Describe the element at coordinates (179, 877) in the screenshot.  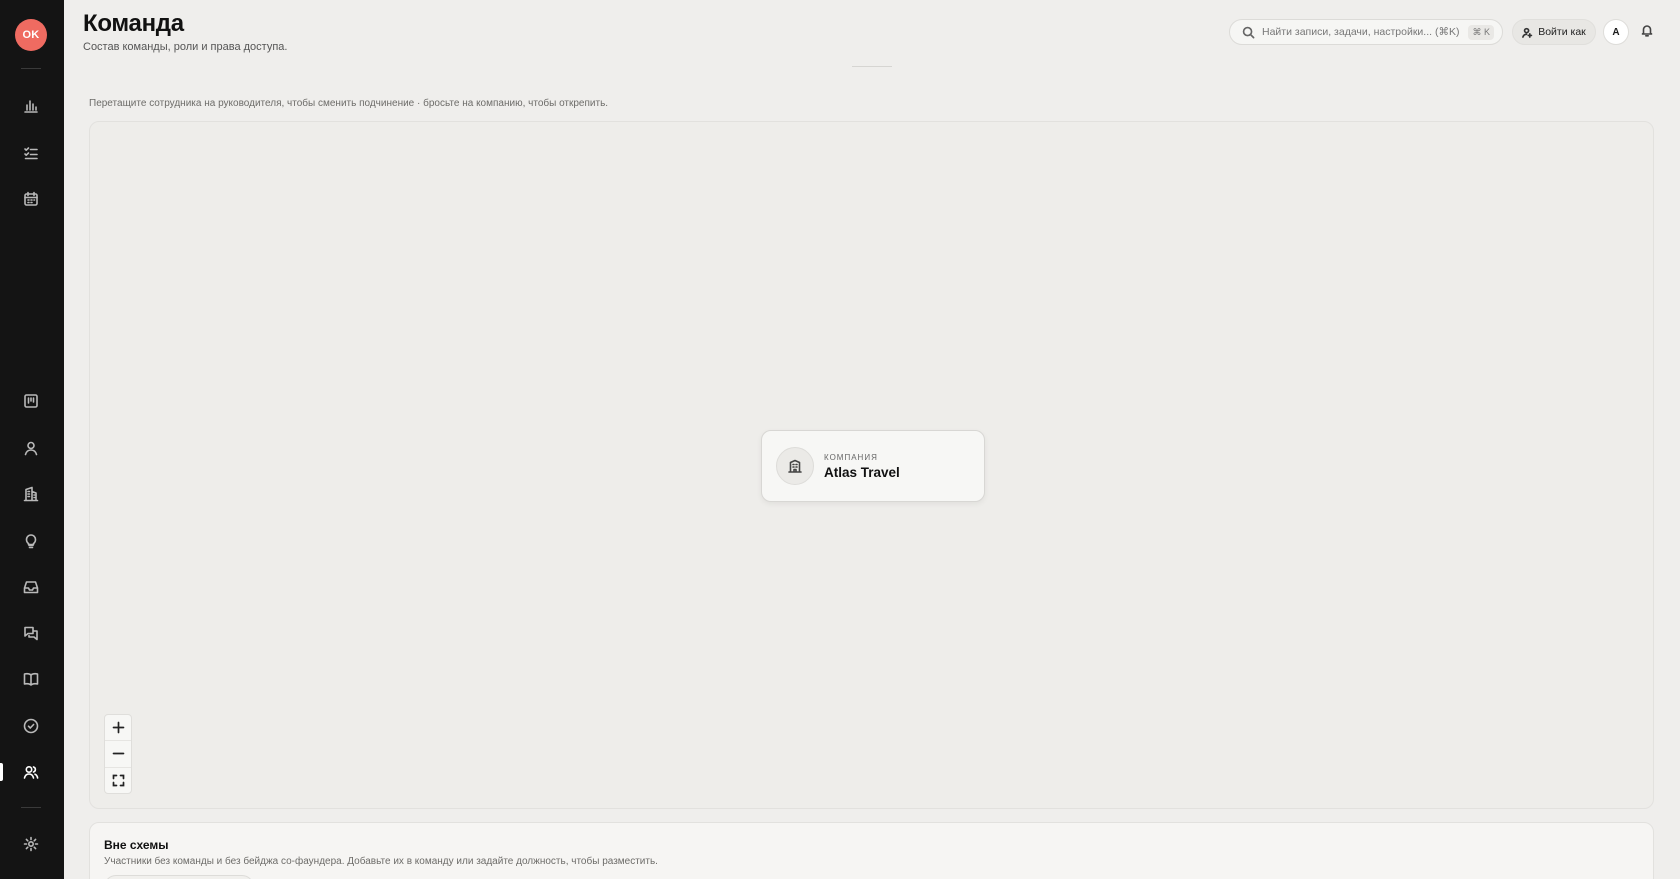
I see `off-scheme-member-chip` at that location.